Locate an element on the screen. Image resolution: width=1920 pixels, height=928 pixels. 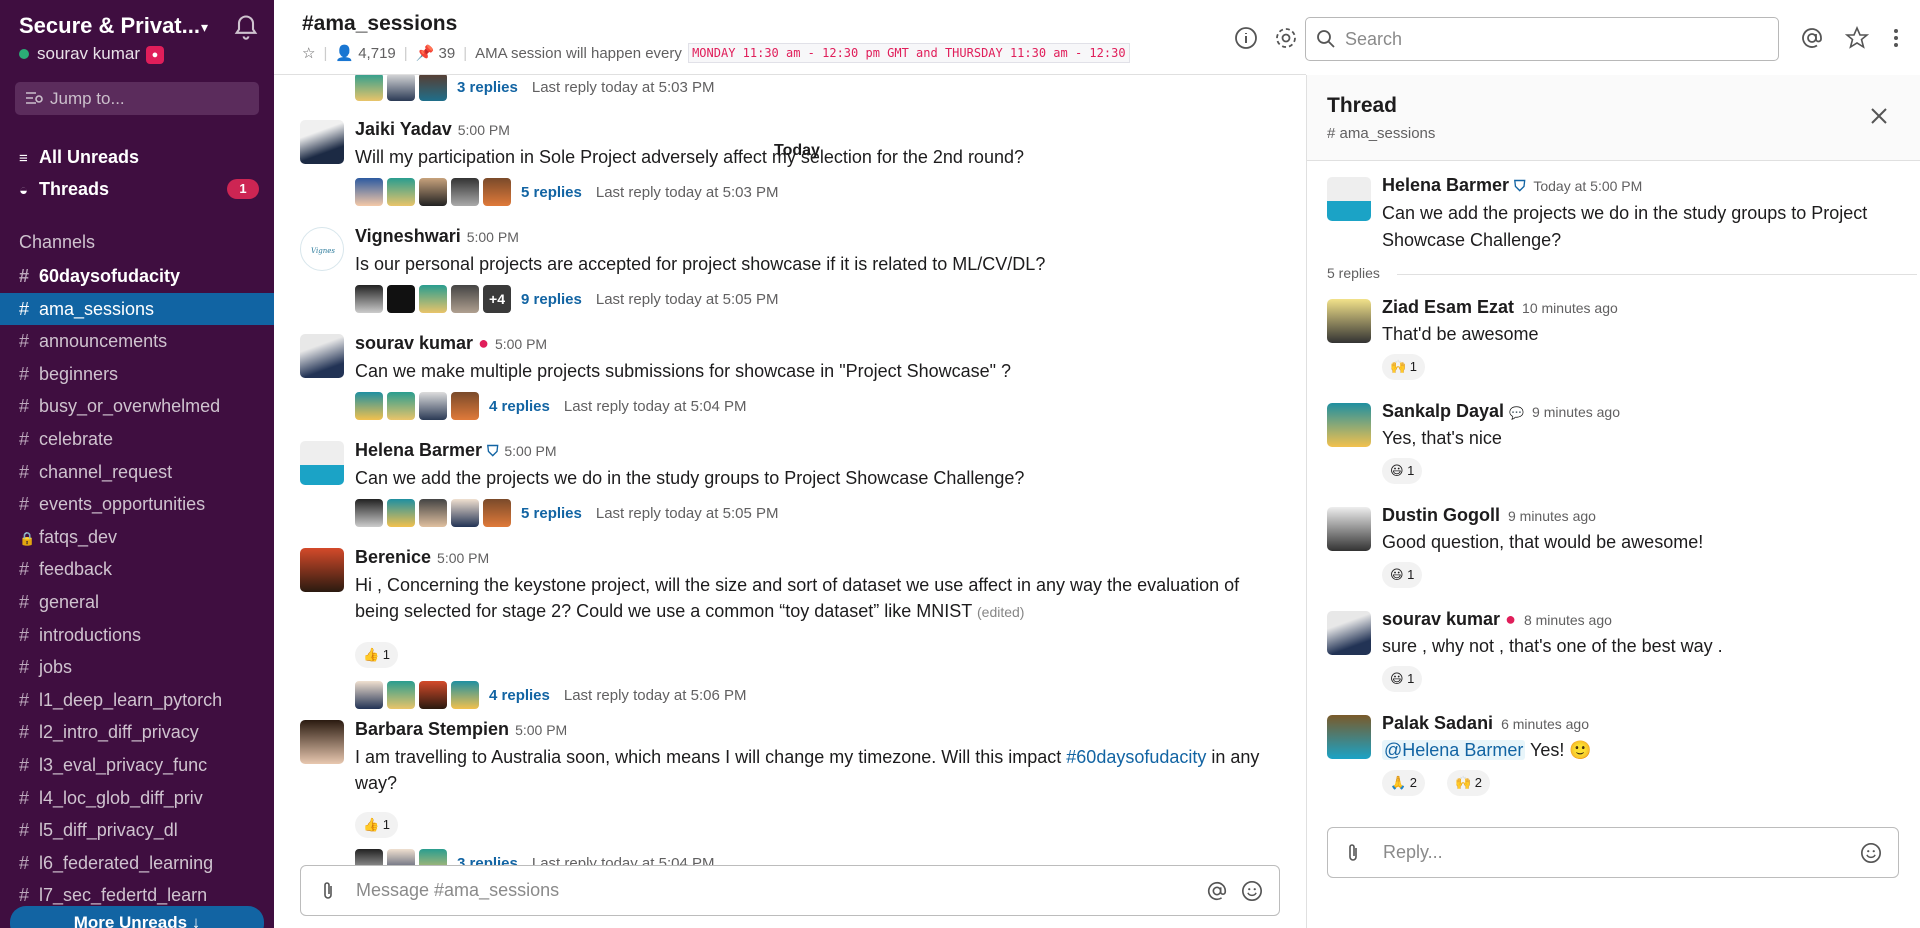
reaction-raised-hands: 🙌 1 is located at coordinates (1404, 367).